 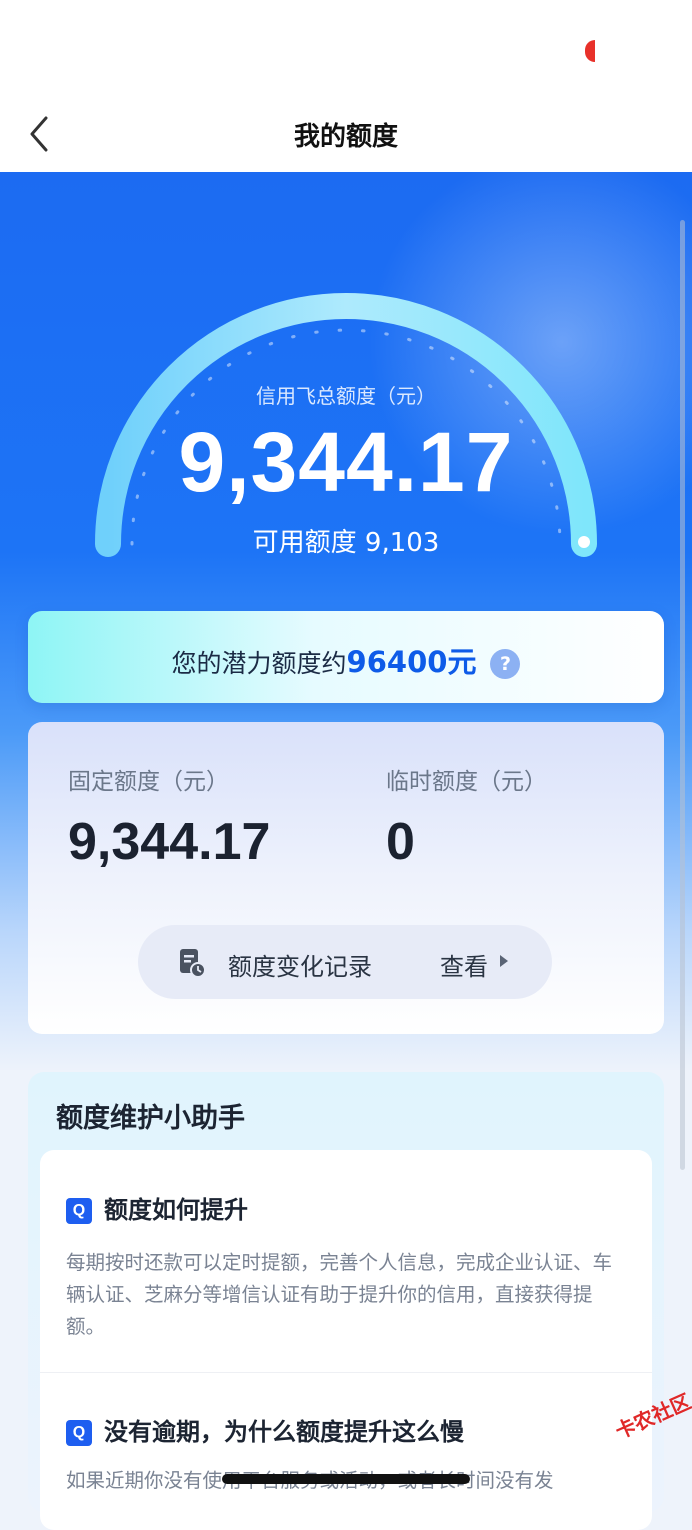 I want to click on faq-question: 额度如何提升, so click(x=176, y=1210).